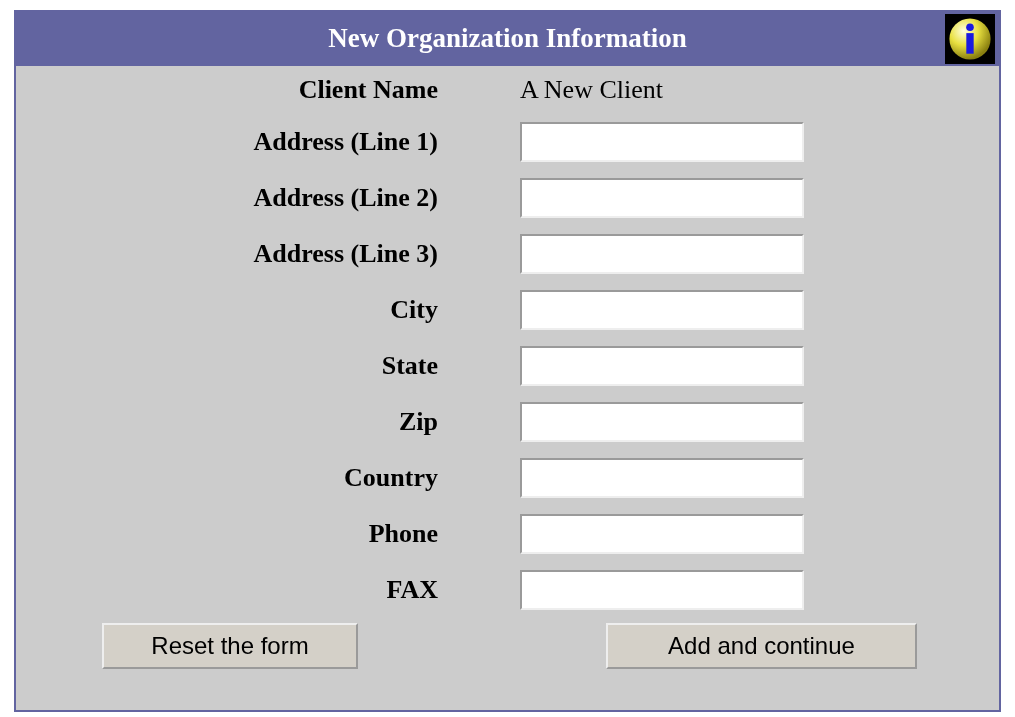 Image resolution: width=1015 pixels, height=717 pixels. I want to click on reset-button: Reset the form, so click(230, 646).